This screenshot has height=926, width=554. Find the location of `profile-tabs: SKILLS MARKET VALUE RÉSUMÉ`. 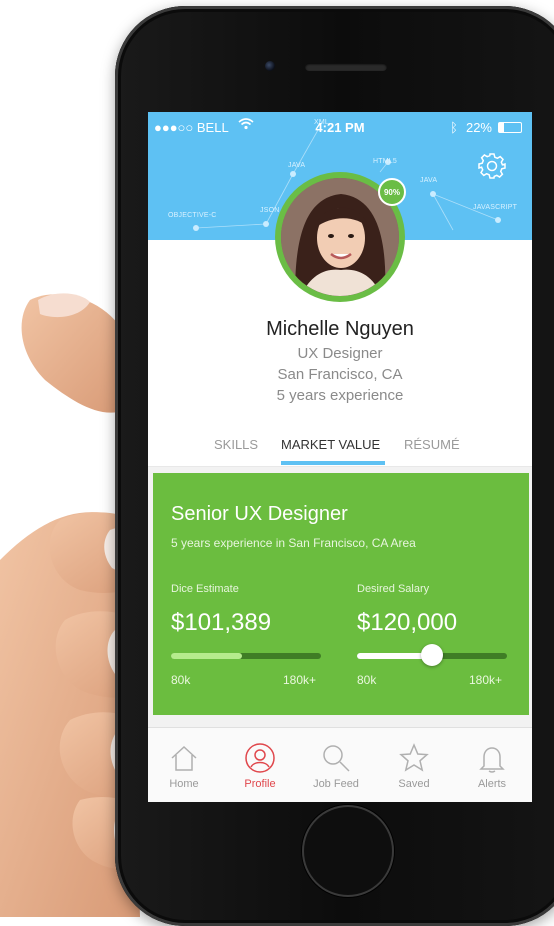

profile-tabs: SKILLS MARKET VALUE RÉSUMÉ is located at coordinates (340, 449).